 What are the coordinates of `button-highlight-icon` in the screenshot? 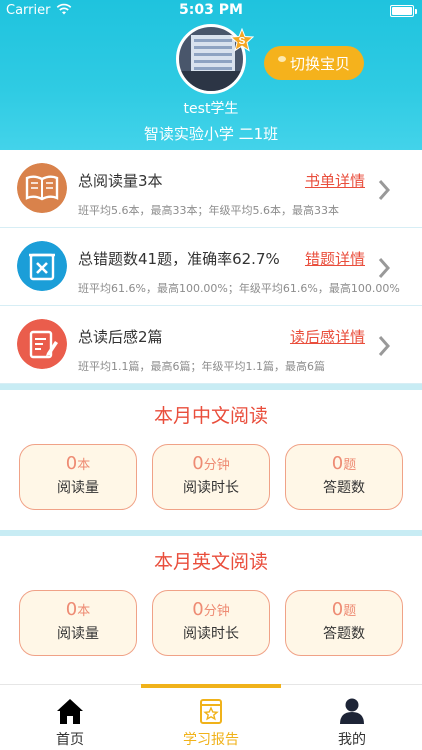 It's located at (281, 59).